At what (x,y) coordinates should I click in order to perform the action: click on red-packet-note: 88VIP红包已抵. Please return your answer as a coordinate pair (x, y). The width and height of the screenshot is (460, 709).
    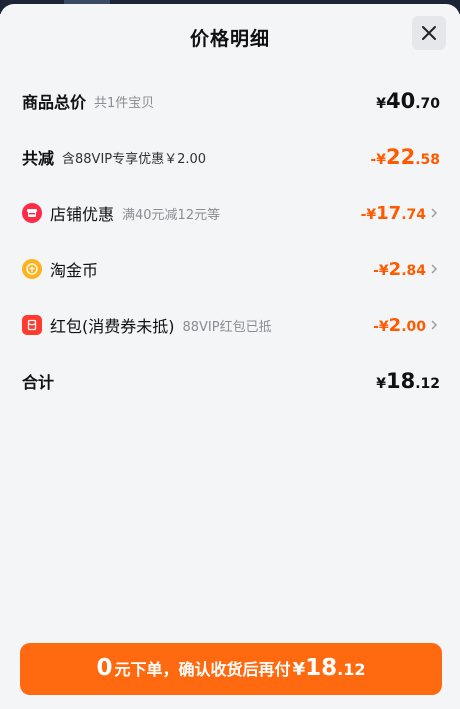
    Looking at the image, I should click on (227, 327).